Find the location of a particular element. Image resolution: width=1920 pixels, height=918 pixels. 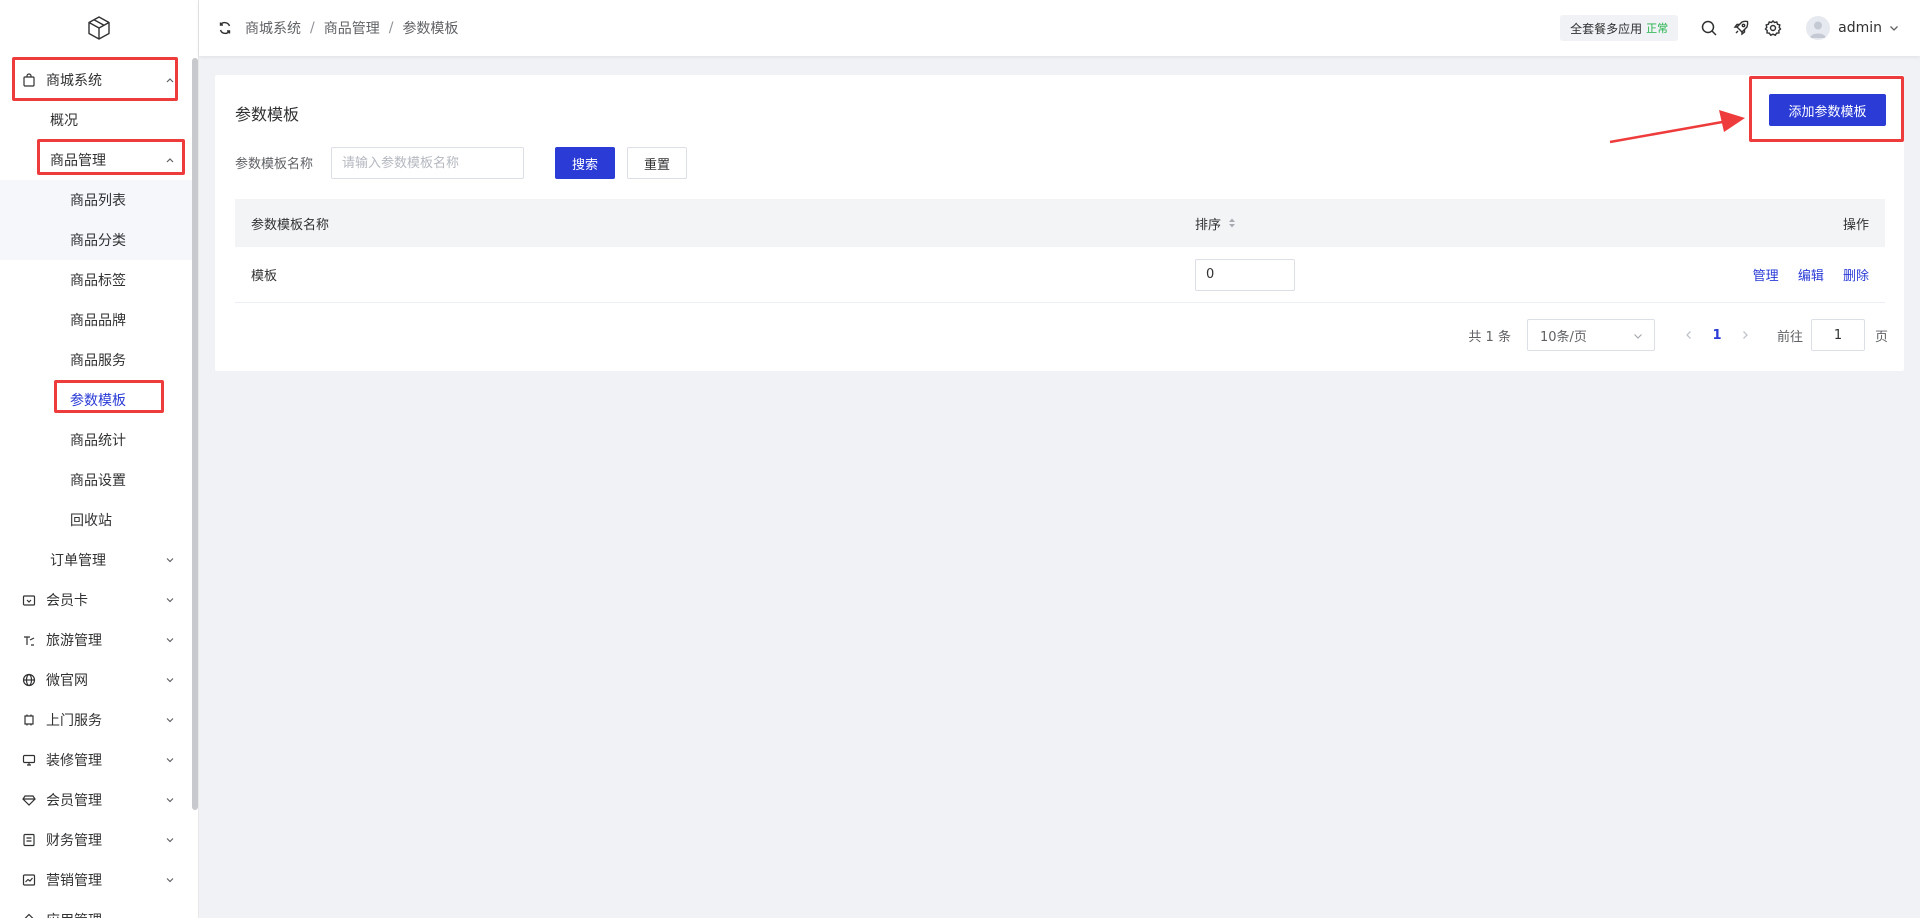

sidebar-item-product-service: 商品服务 is located at coordinates (96, 360).